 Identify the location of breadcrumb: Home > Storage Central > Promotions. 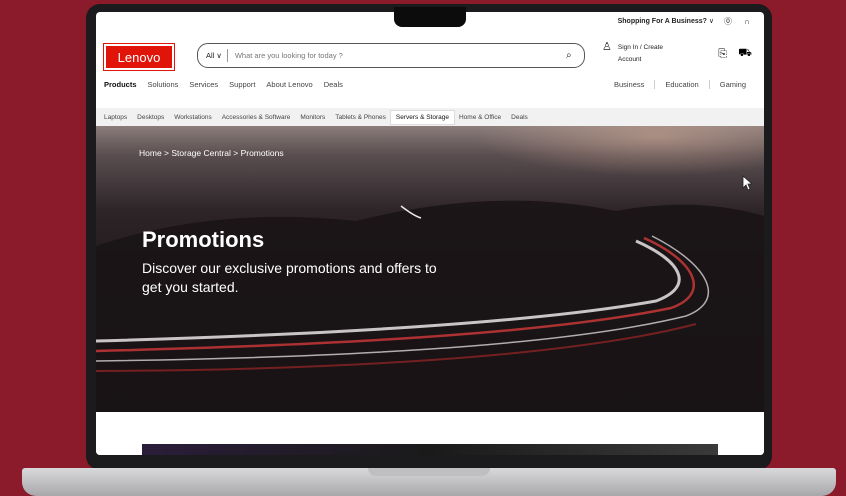
(211, 153).